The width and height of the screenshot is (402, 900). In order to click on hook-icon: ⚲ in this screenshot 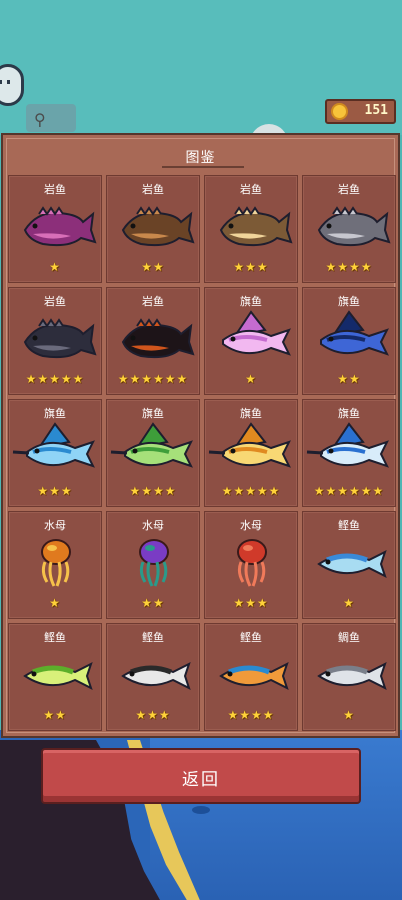, I will do `click(40, 119)`.